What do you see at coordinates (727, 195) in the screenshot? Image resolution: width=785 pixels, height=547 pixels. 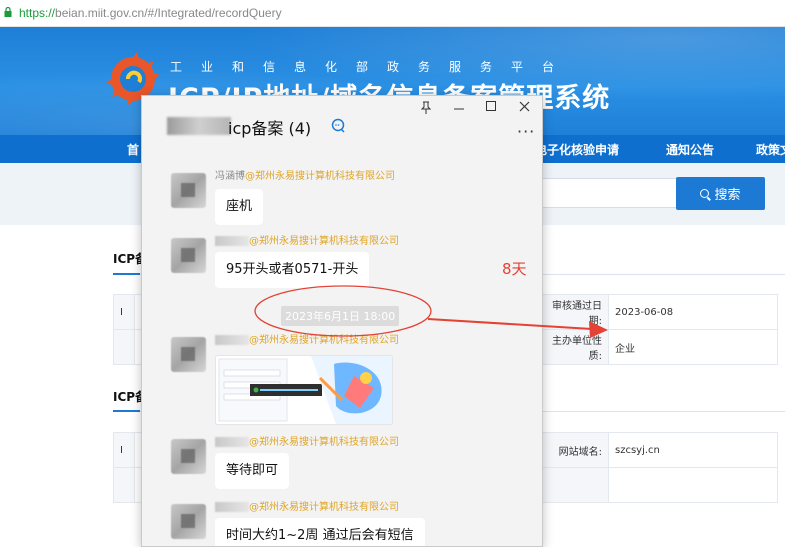 I see `search-button-label: 搜索` at bounding box center [727, 195].